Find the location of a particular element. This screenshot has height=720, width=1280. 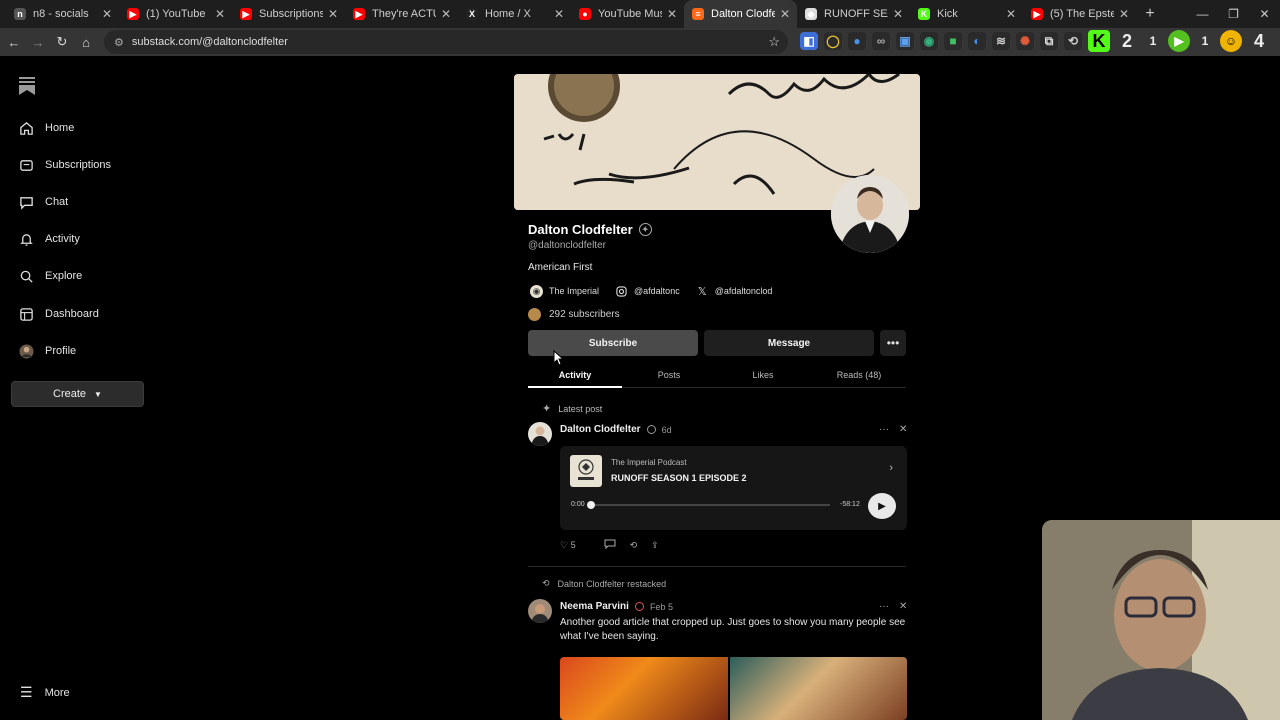

sidebar-item-explore: Explore is located at coordinates (50, 276).